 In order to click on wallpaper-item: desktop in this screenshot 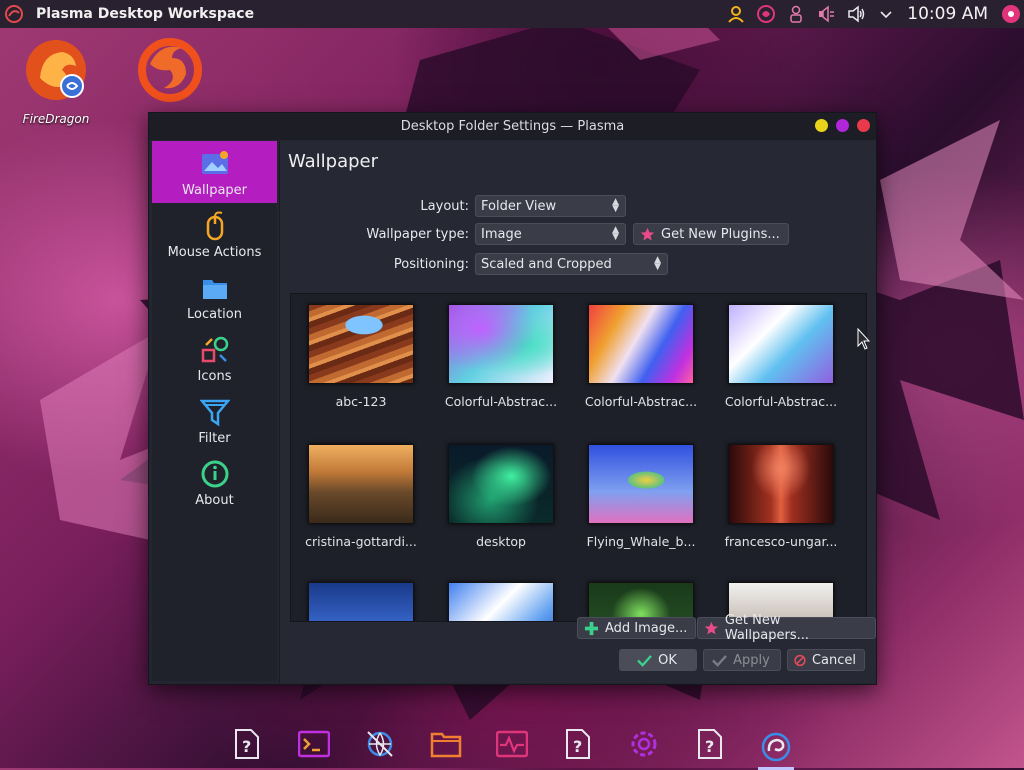, I will do `click(501, 496)`.